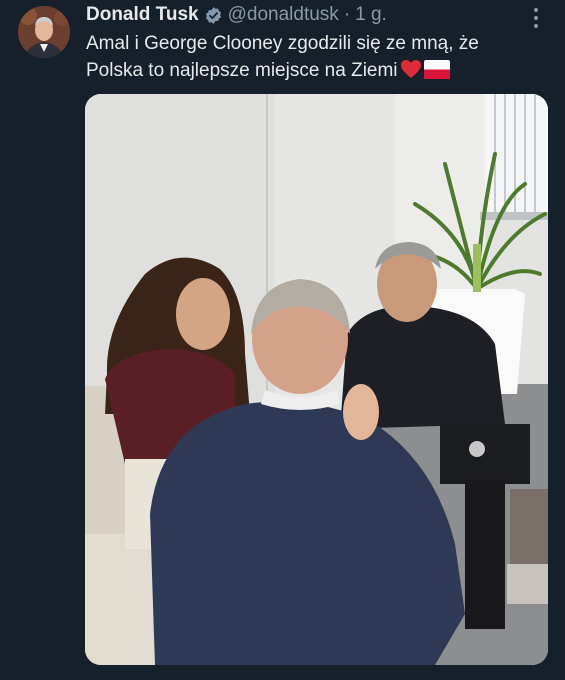  I want to click on tweet-header: Donald Tusk @donaldtusk · 1 g., so click(236, 15).